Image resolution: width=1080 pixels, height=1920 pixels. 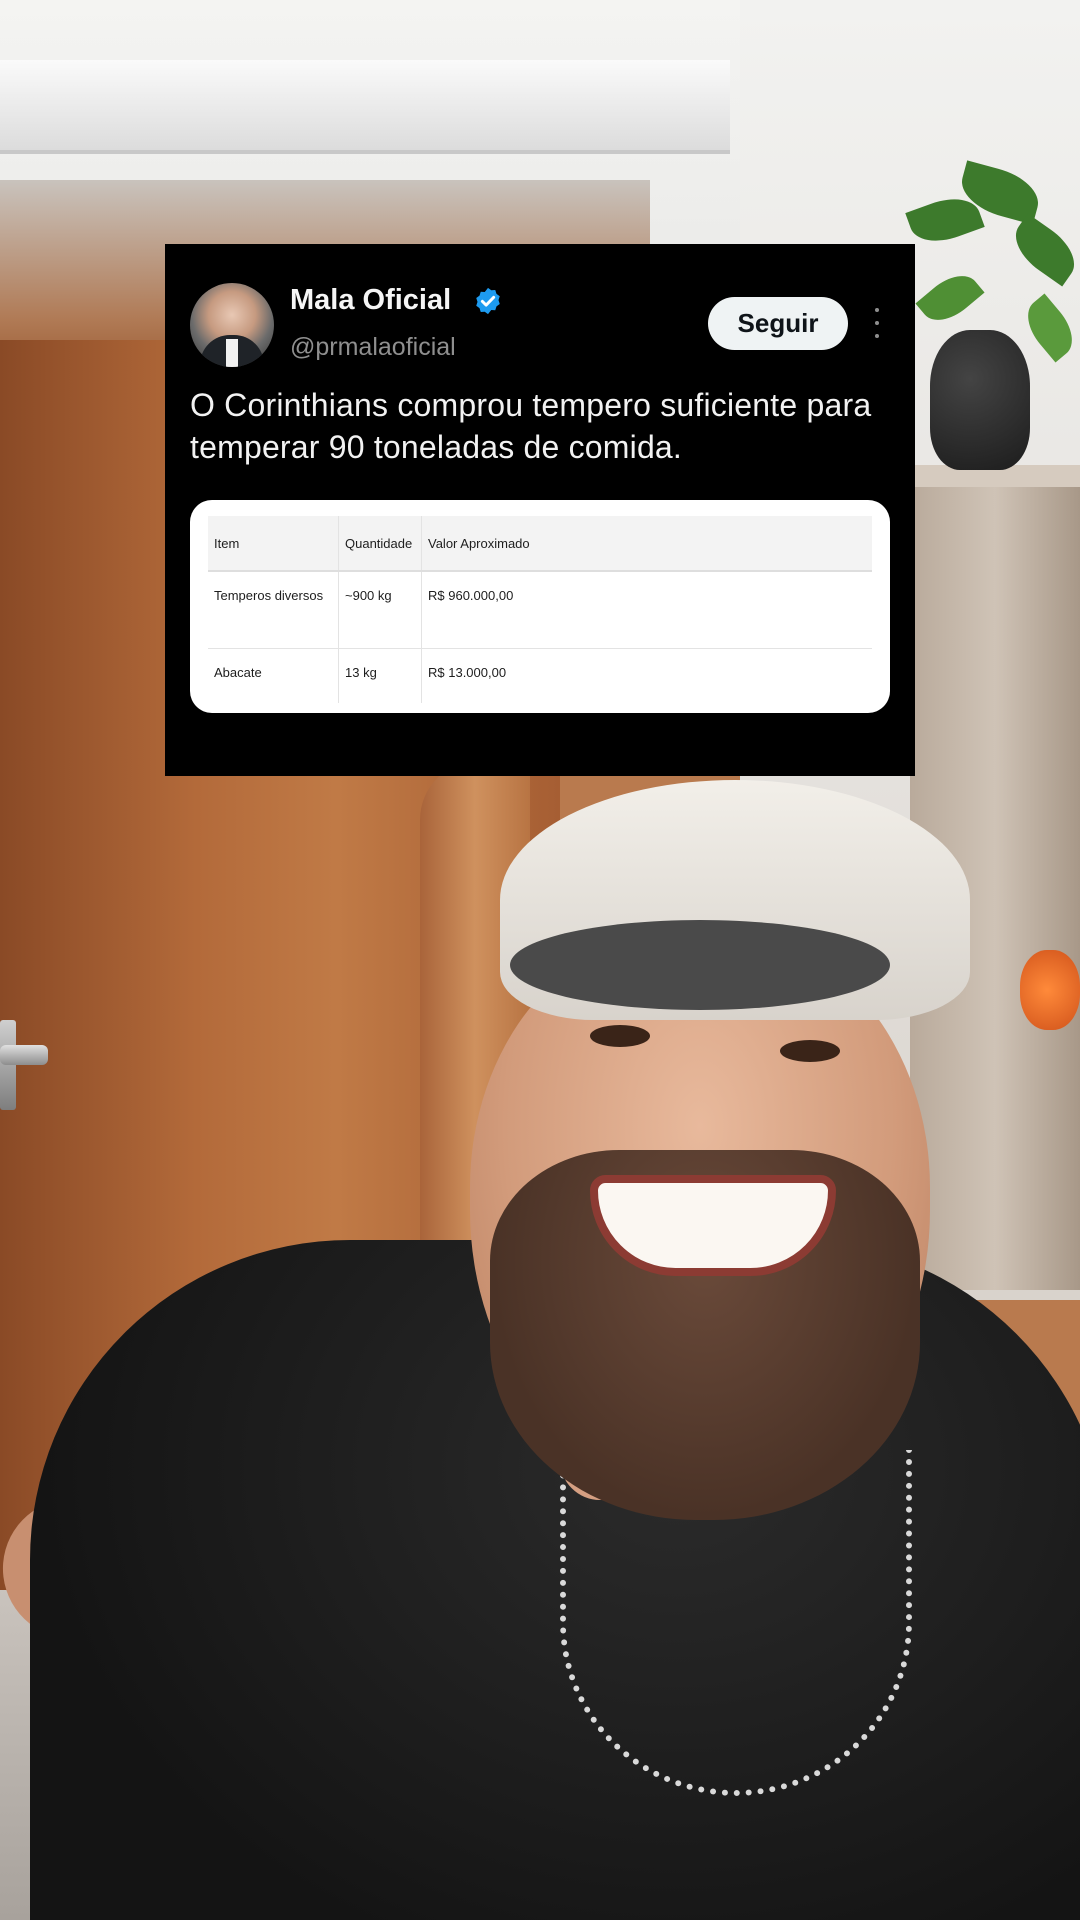 I want to click on person-eye-right, so click(x=810, y=1051).